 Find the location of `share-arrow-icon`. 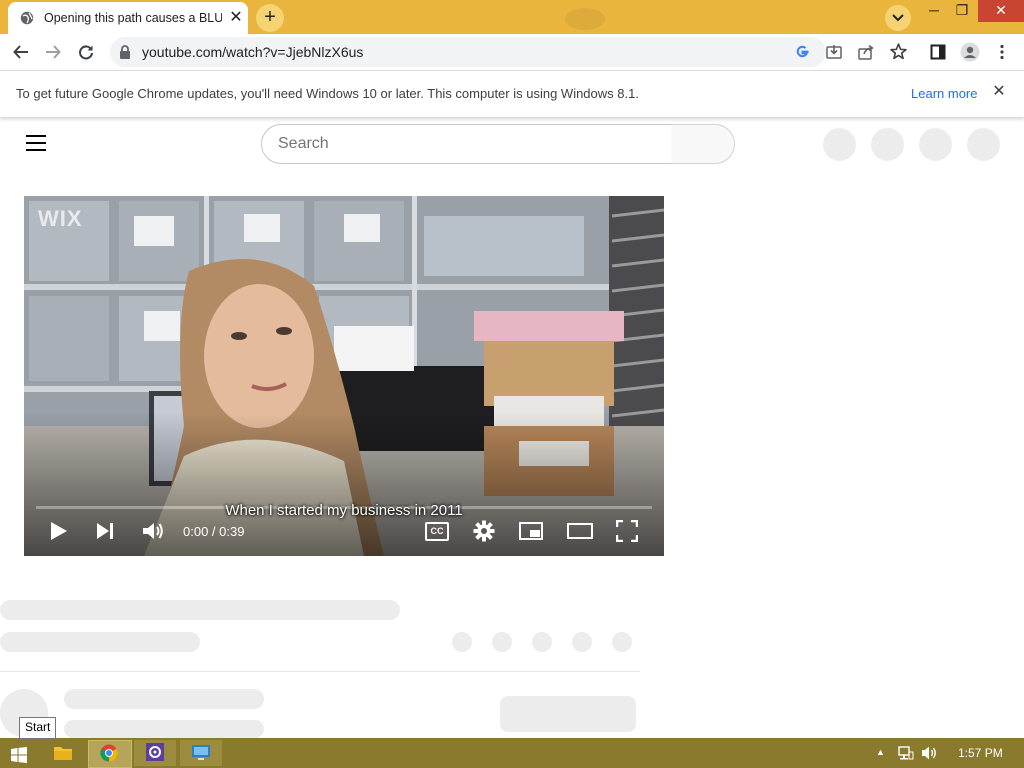

share-arrow-icon is located at coordinates (866, 52).